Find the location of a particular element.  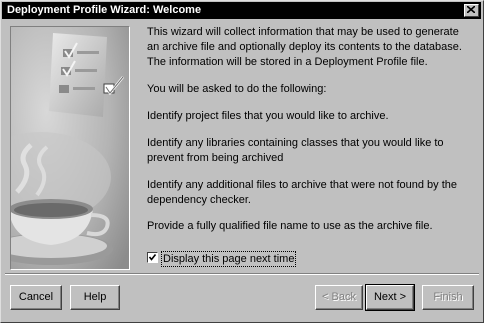

separator-highlight is located at coordinates (242, 274).